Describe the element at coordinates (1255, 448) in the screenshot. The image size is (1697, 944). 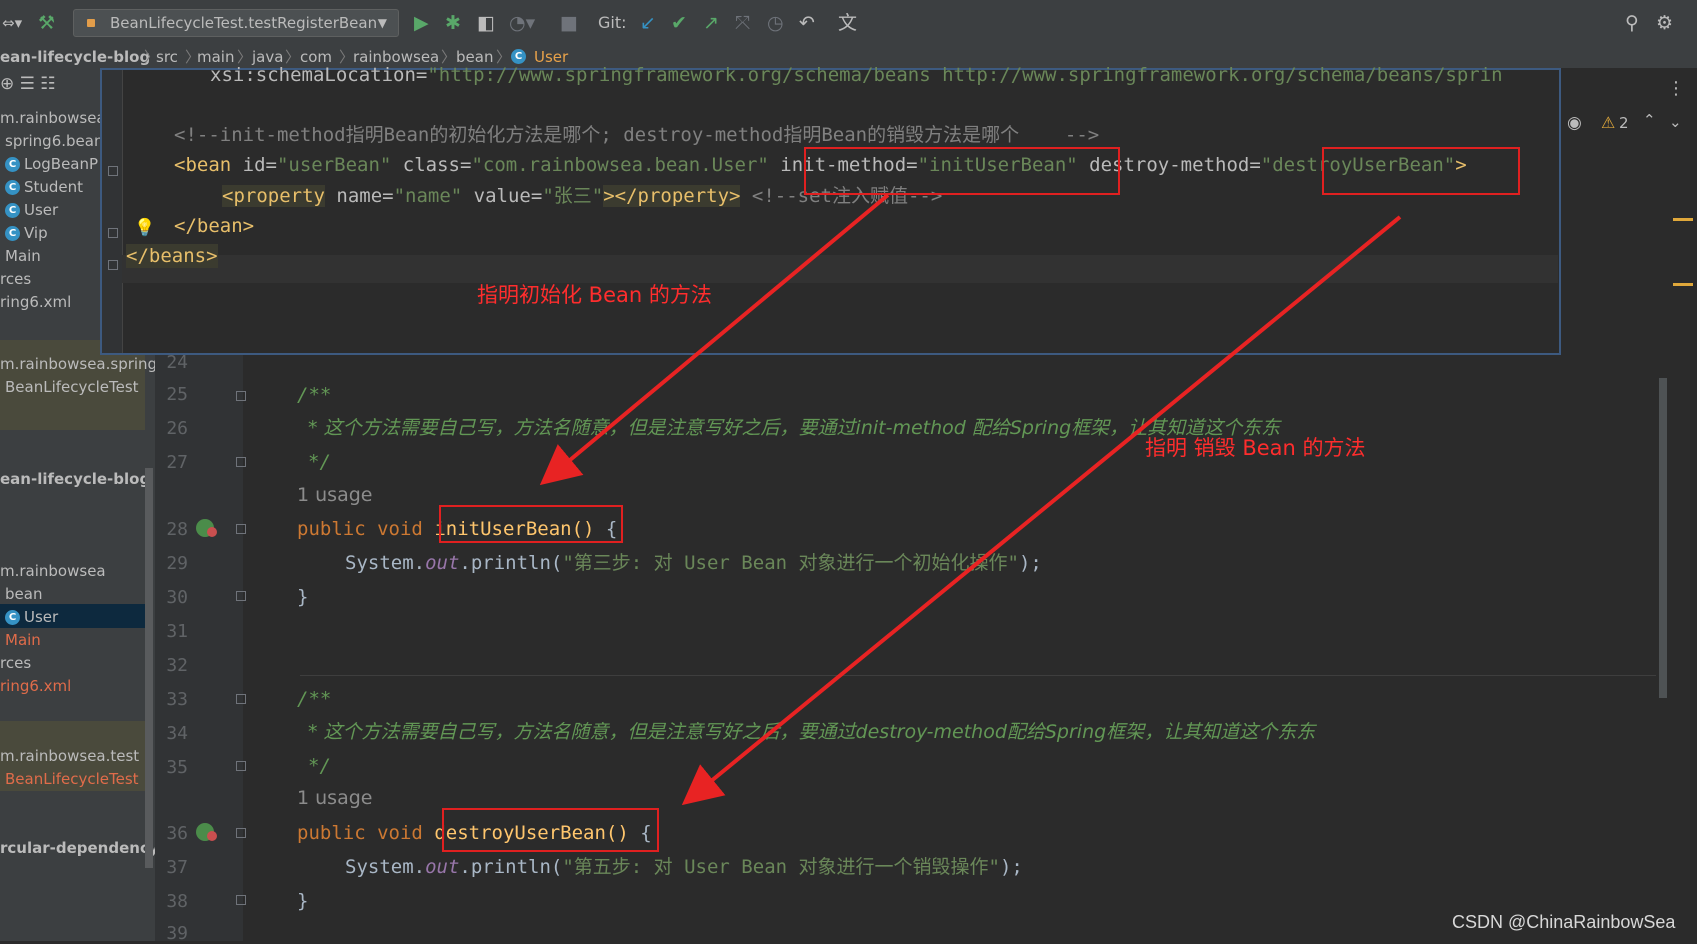
I see `annotation-destroy-label: 指明 销毁 Bean 的方法` at that location.